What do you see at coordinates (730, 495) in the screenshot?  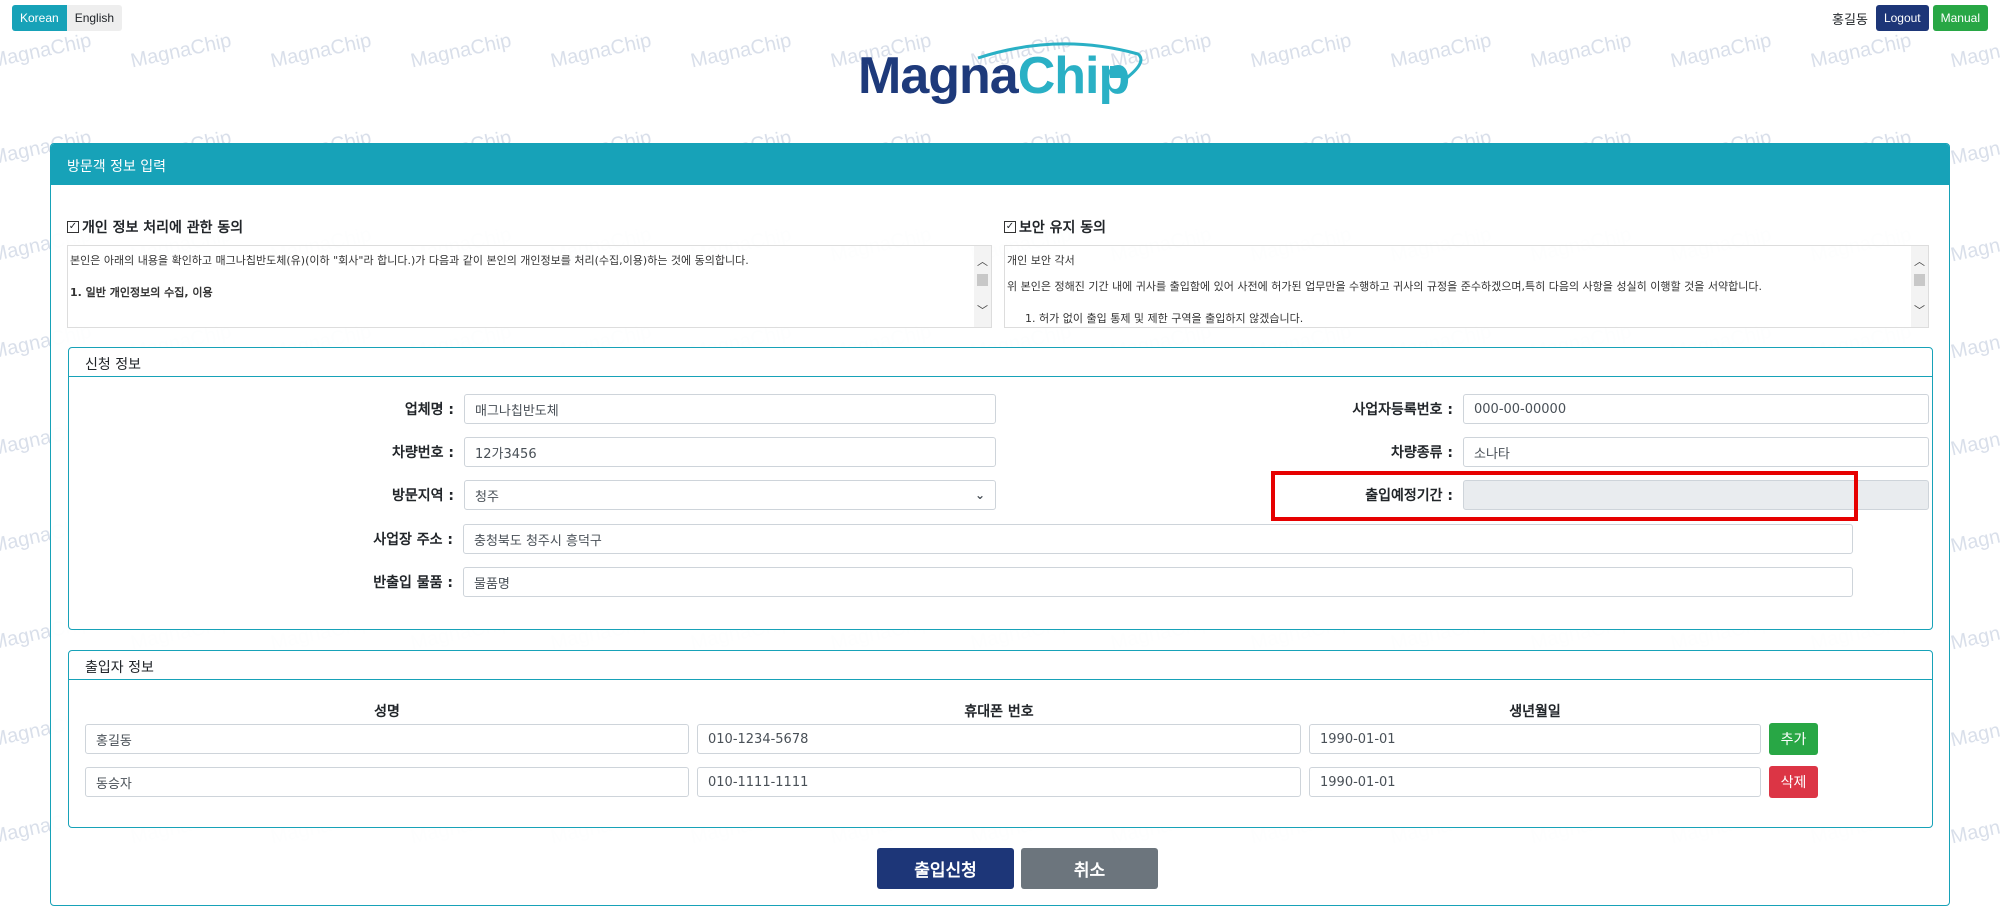 I see `region-select: 청주 ⌄` at bounding box center [730, 495].